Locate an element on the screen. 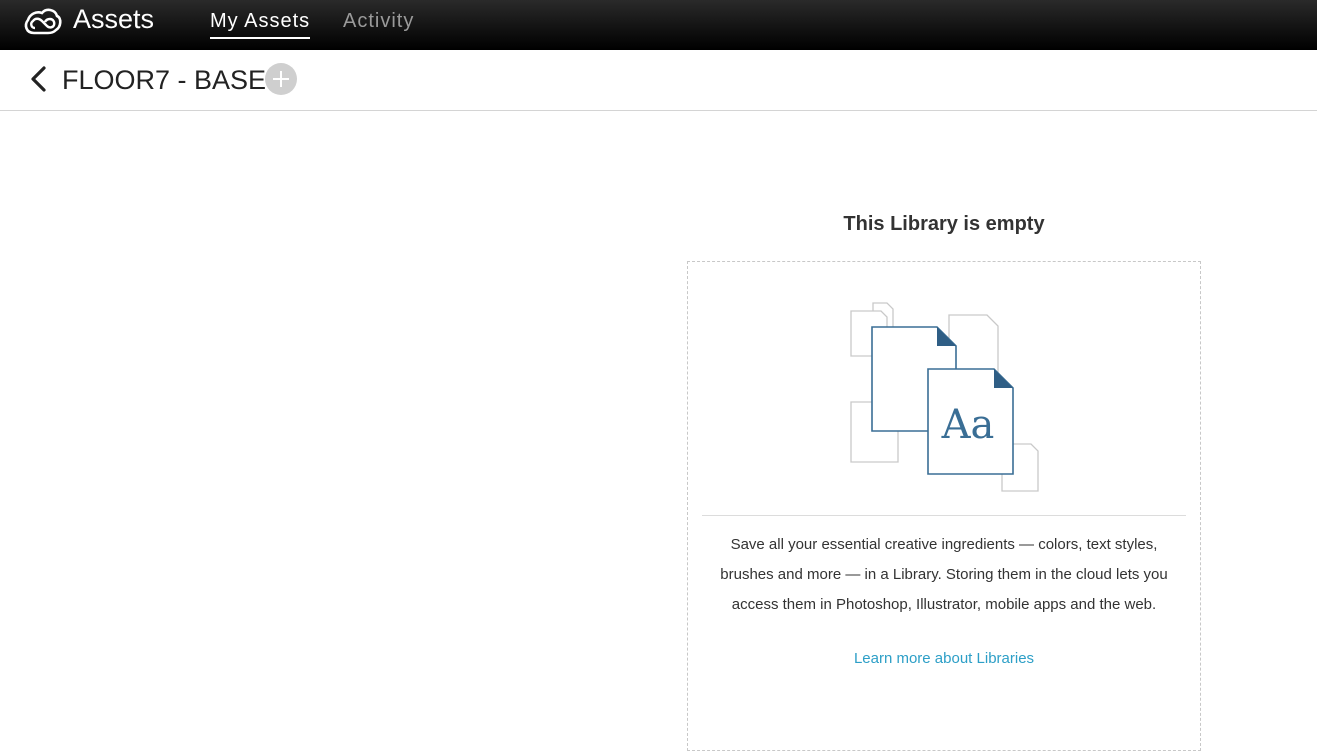 This screenshot has width=1317, height=751. app-title: Assets is located at coordinates (114, 19).